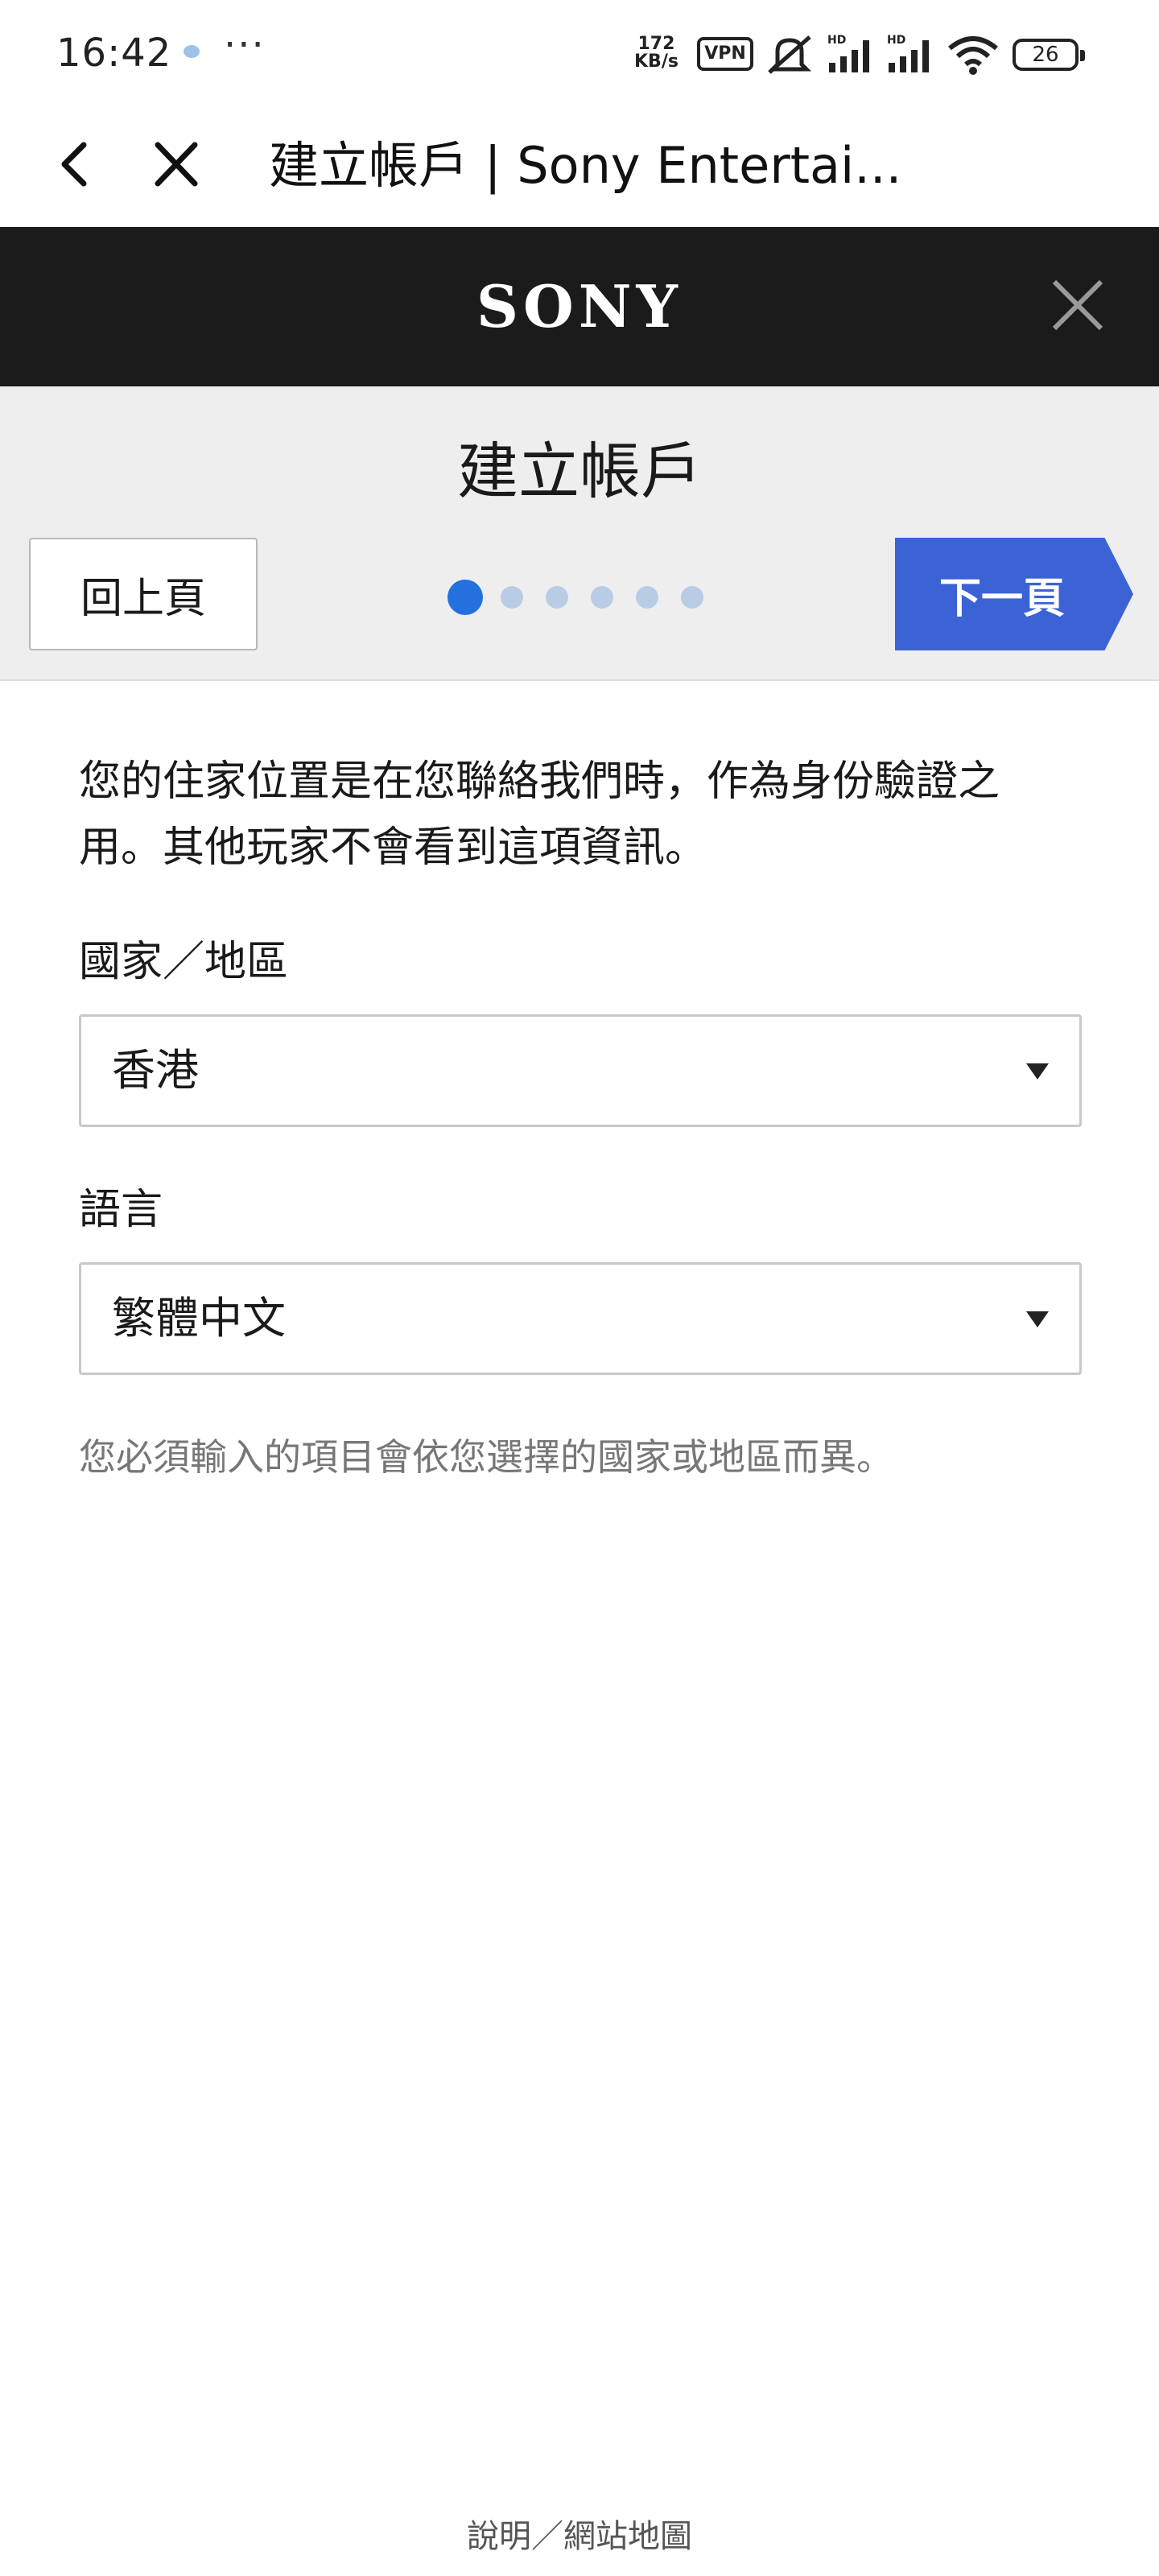 This screenshot has width=1159, height=2576. What do you see at coordinates (579, 533) in the screenshot?
I see `step-panel: 建立帳戶 回上頁 下一頁` at bounding box center [579, 533].